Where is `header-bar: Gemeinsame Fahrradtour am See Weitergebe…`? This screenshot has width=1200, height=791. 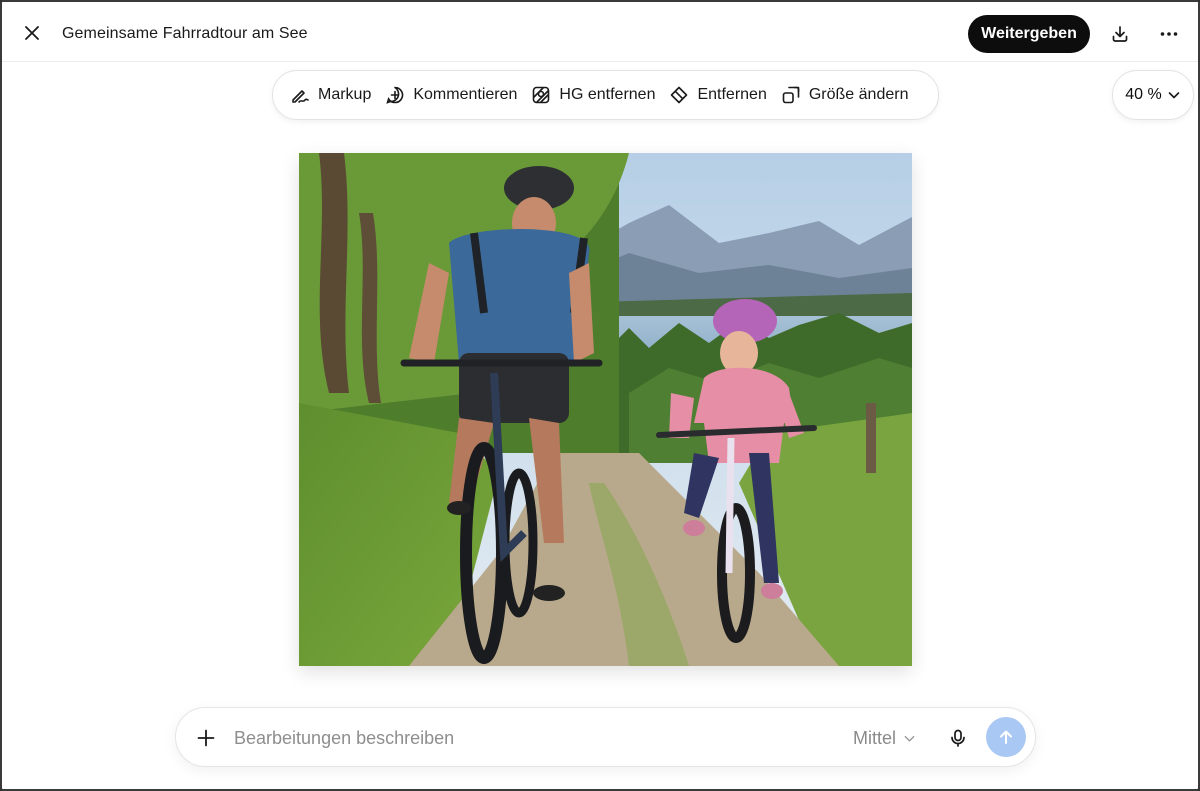 header-bar: Gemeinsame Fahrradtour am See Weitergebe… is located at coordinates (600, 32).